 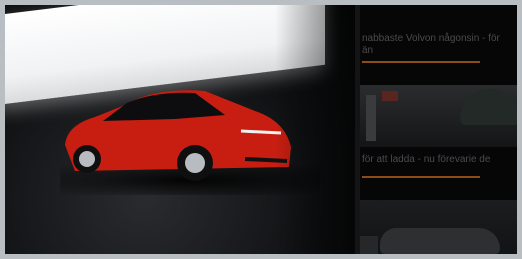 I want to click on parked-car-left, so click(x=369, y=245).